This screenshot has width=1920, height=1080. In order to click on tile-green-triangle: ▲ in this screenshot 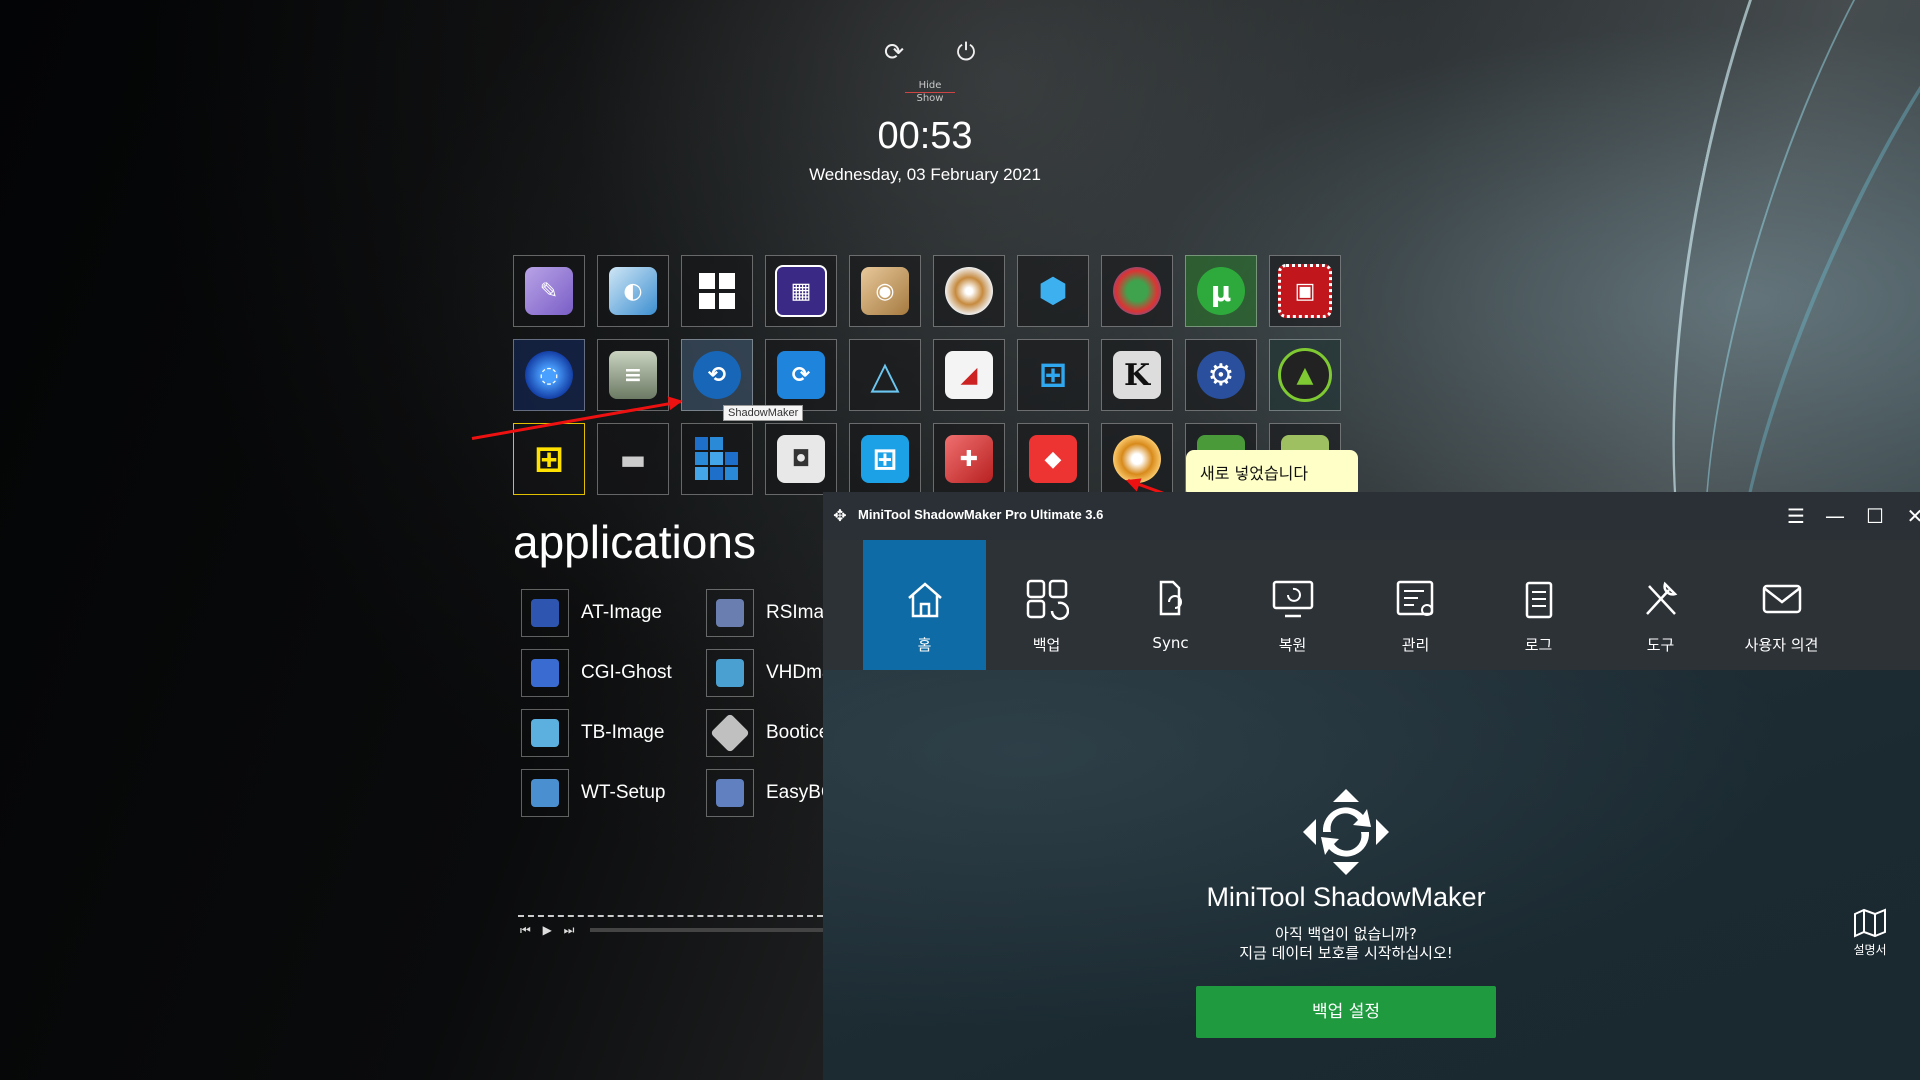, I will do `click(1305, 375)`.